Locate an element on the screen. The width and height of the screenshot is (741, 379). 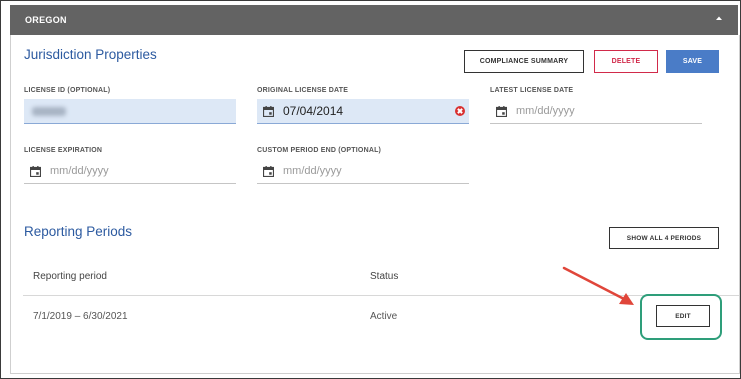
license-expiration-label: LICENSE EXPIRATION is located at coordinates (63, 150).